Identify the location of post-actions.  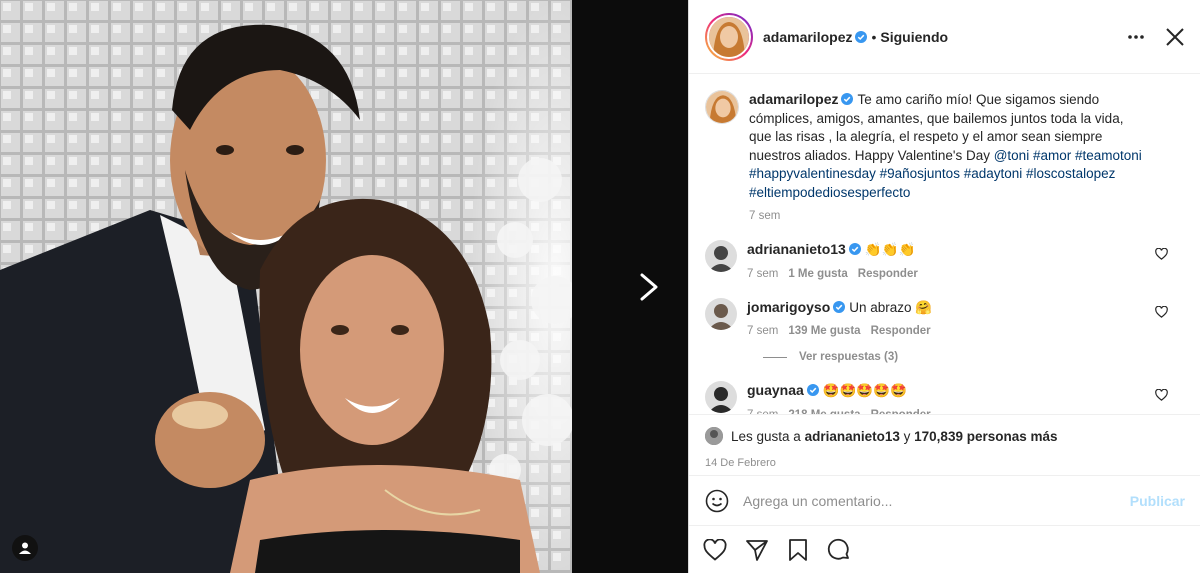
(944, 549).